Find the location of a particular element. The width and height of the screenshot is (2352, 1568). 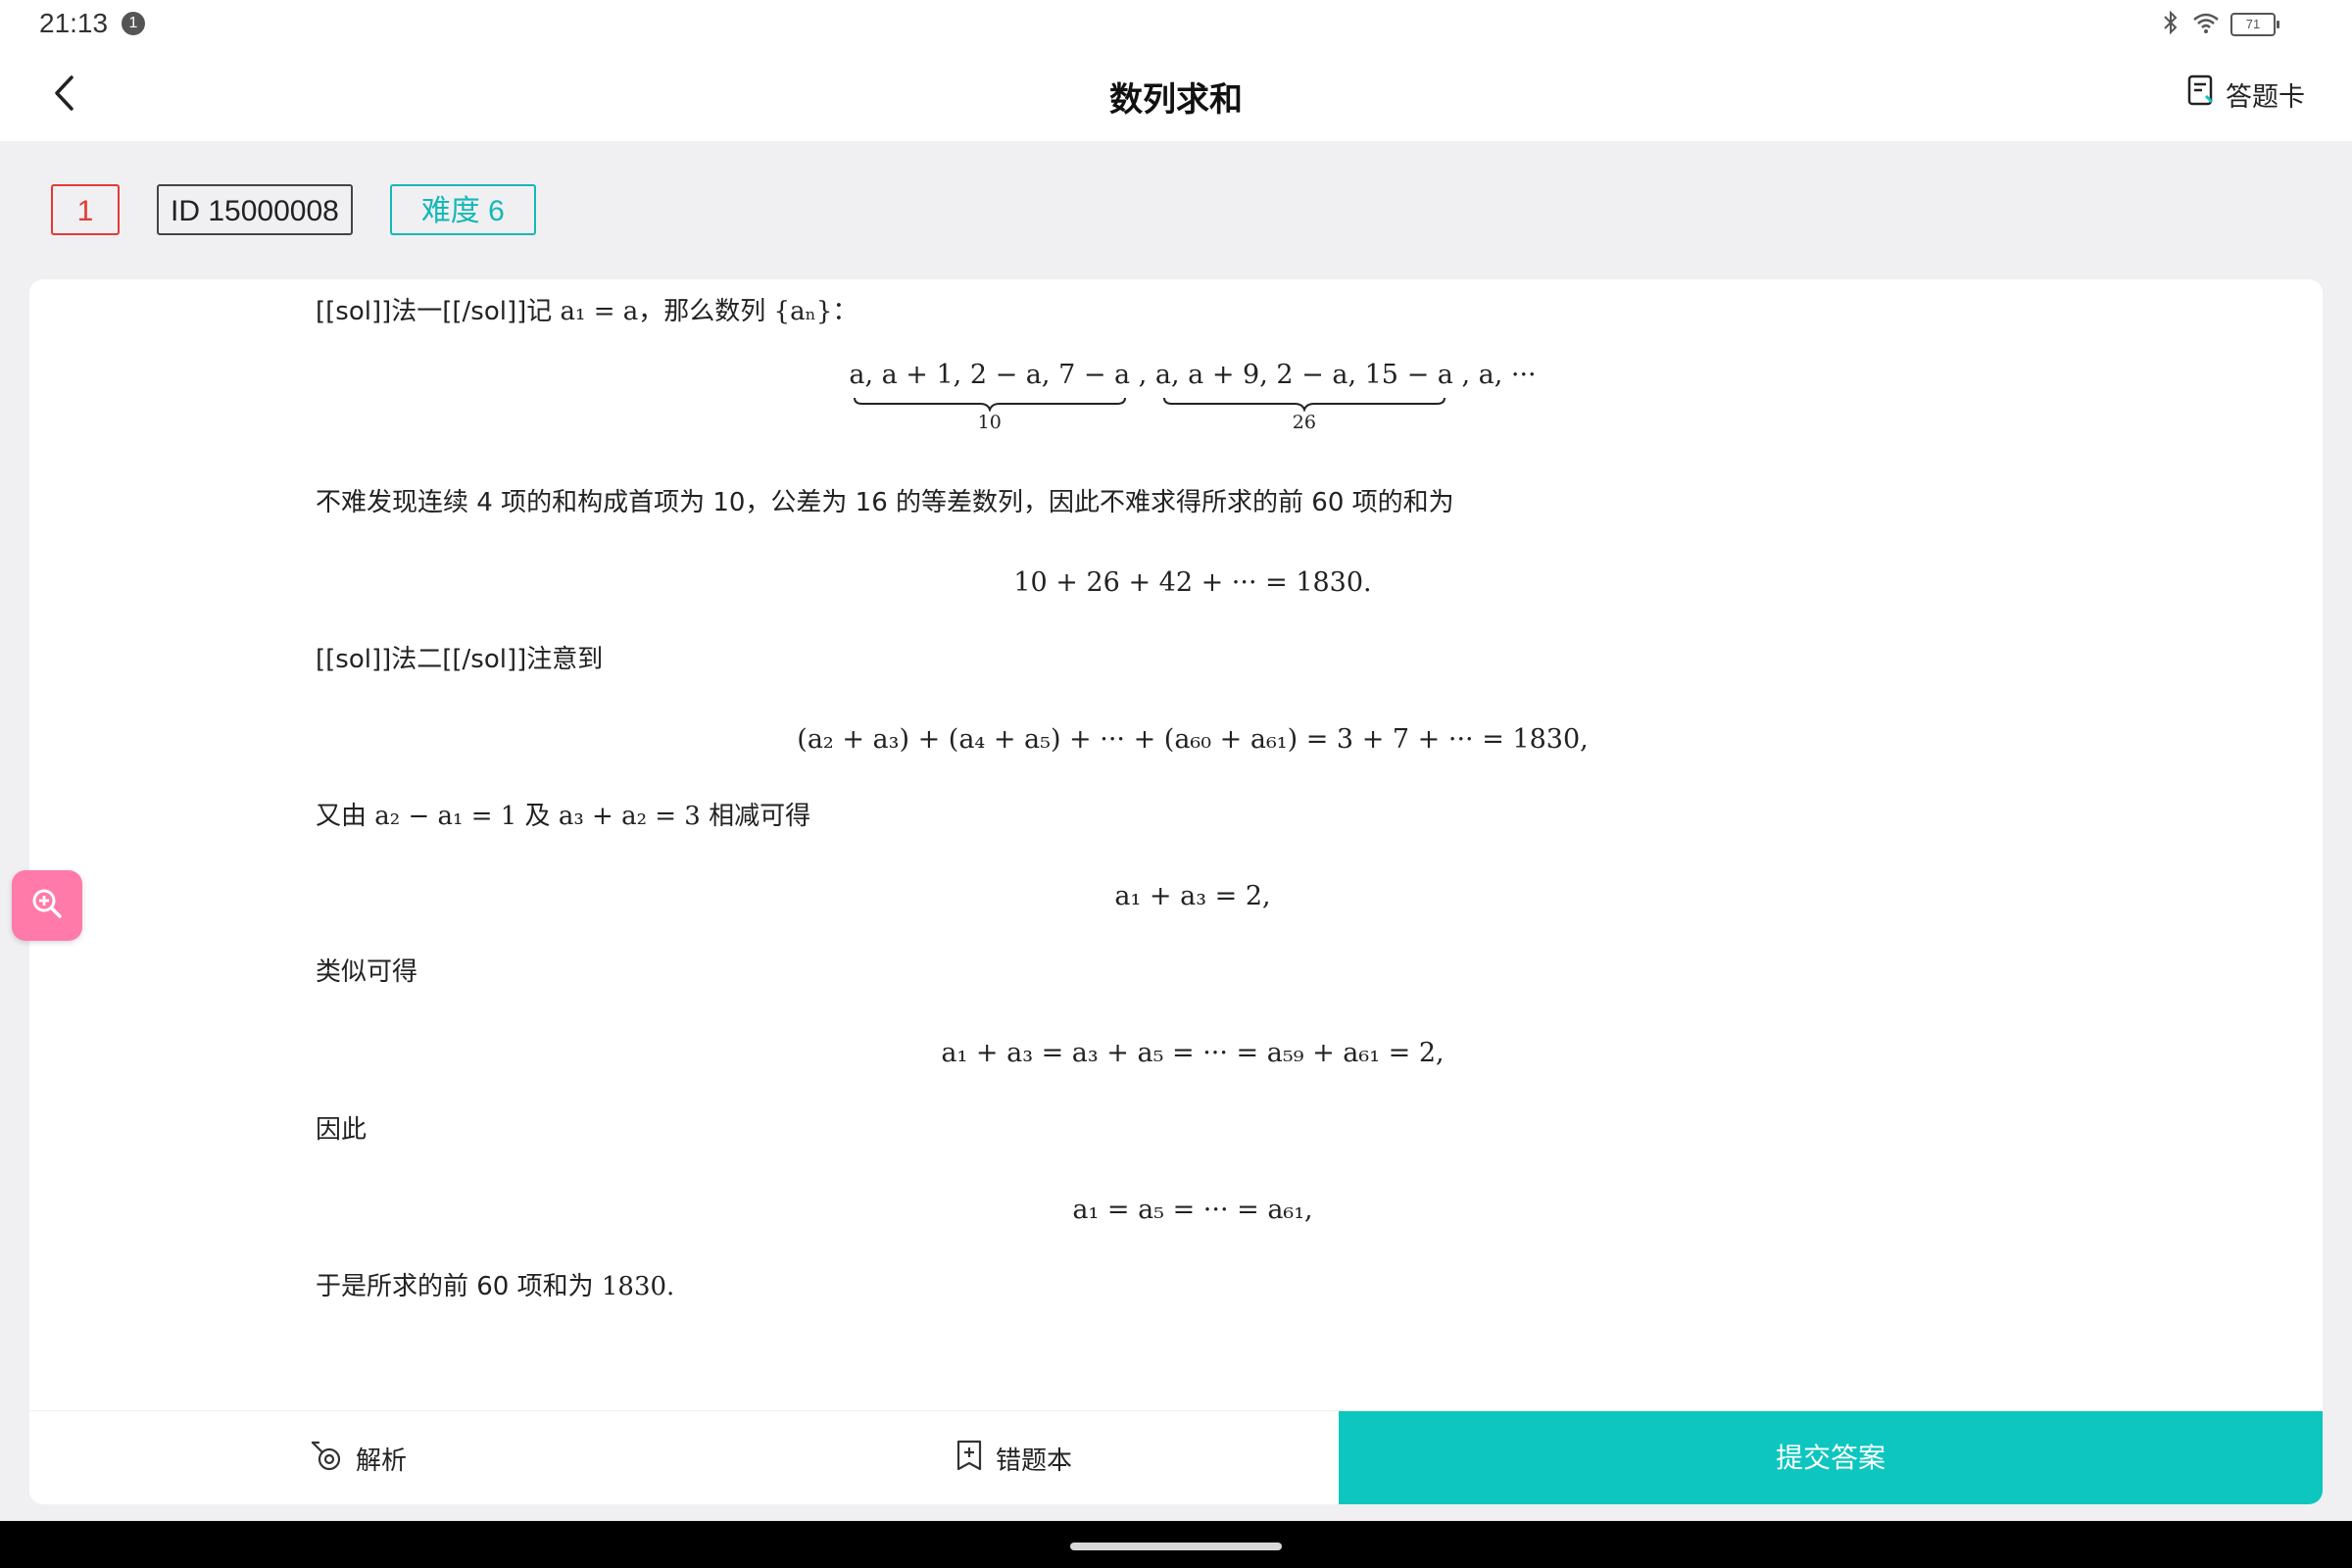

text-span: [[sol]]法一[[/sol]]记 is located at coordinates (438, 311).